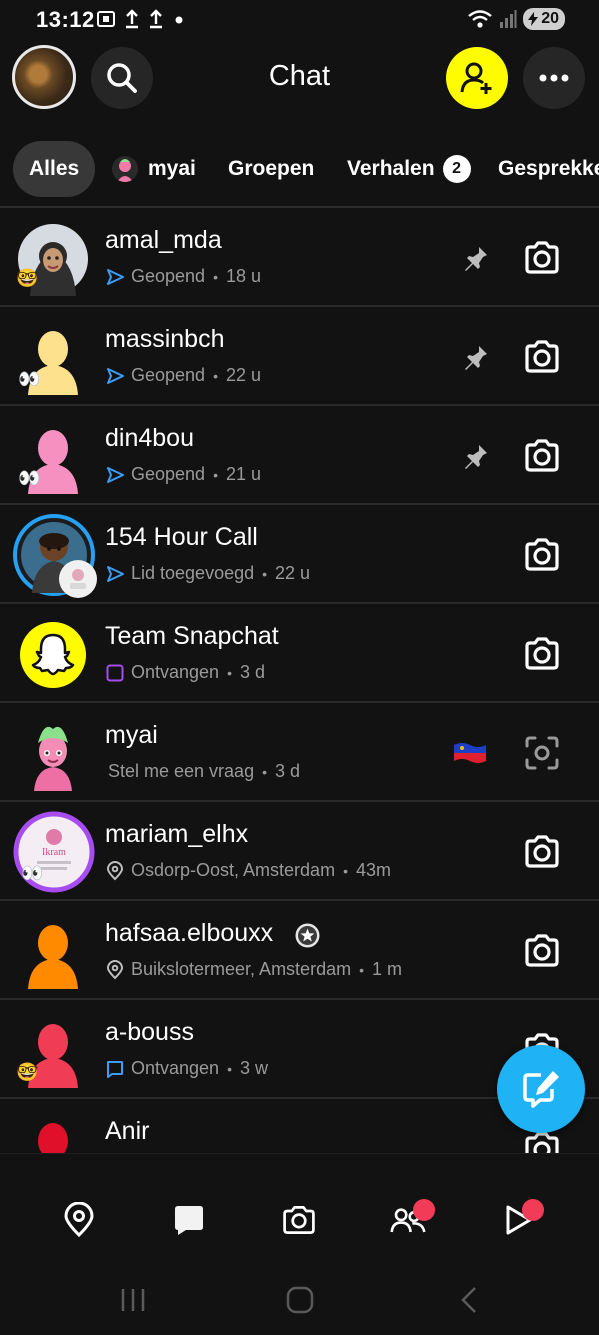 This screenshot has width=599, height=1335. I want to click on default-avatar, so click(53, 1133).